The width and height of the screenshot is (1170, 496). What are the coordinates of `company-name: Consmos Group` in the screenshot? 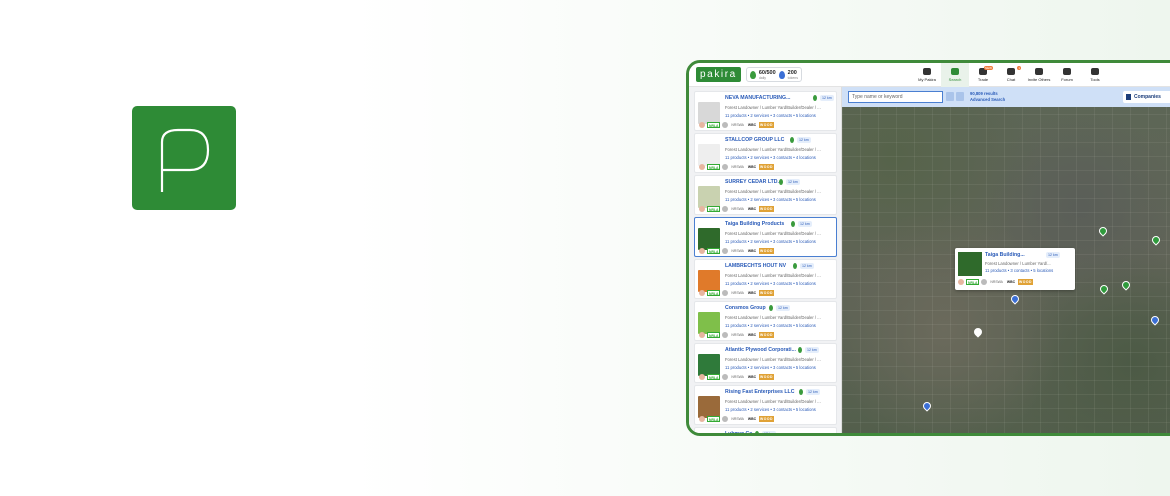 It's located at (745, 308).